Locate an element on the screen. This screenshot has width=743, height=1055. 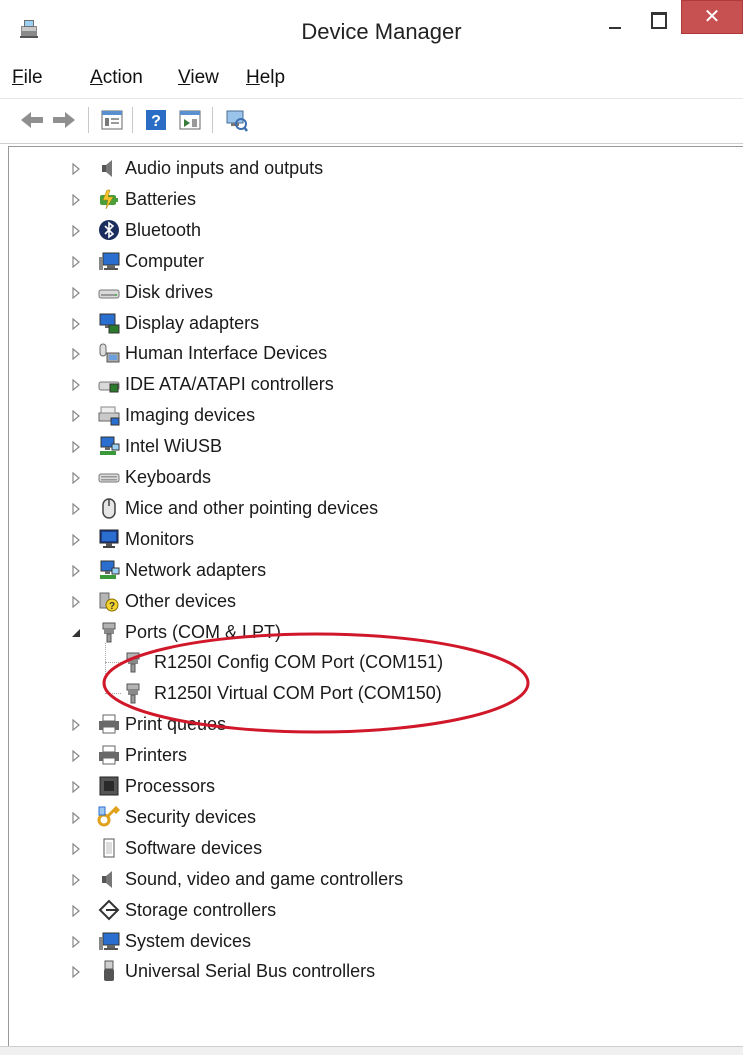
close-button: ✕ is located at coordinates (712, 17).